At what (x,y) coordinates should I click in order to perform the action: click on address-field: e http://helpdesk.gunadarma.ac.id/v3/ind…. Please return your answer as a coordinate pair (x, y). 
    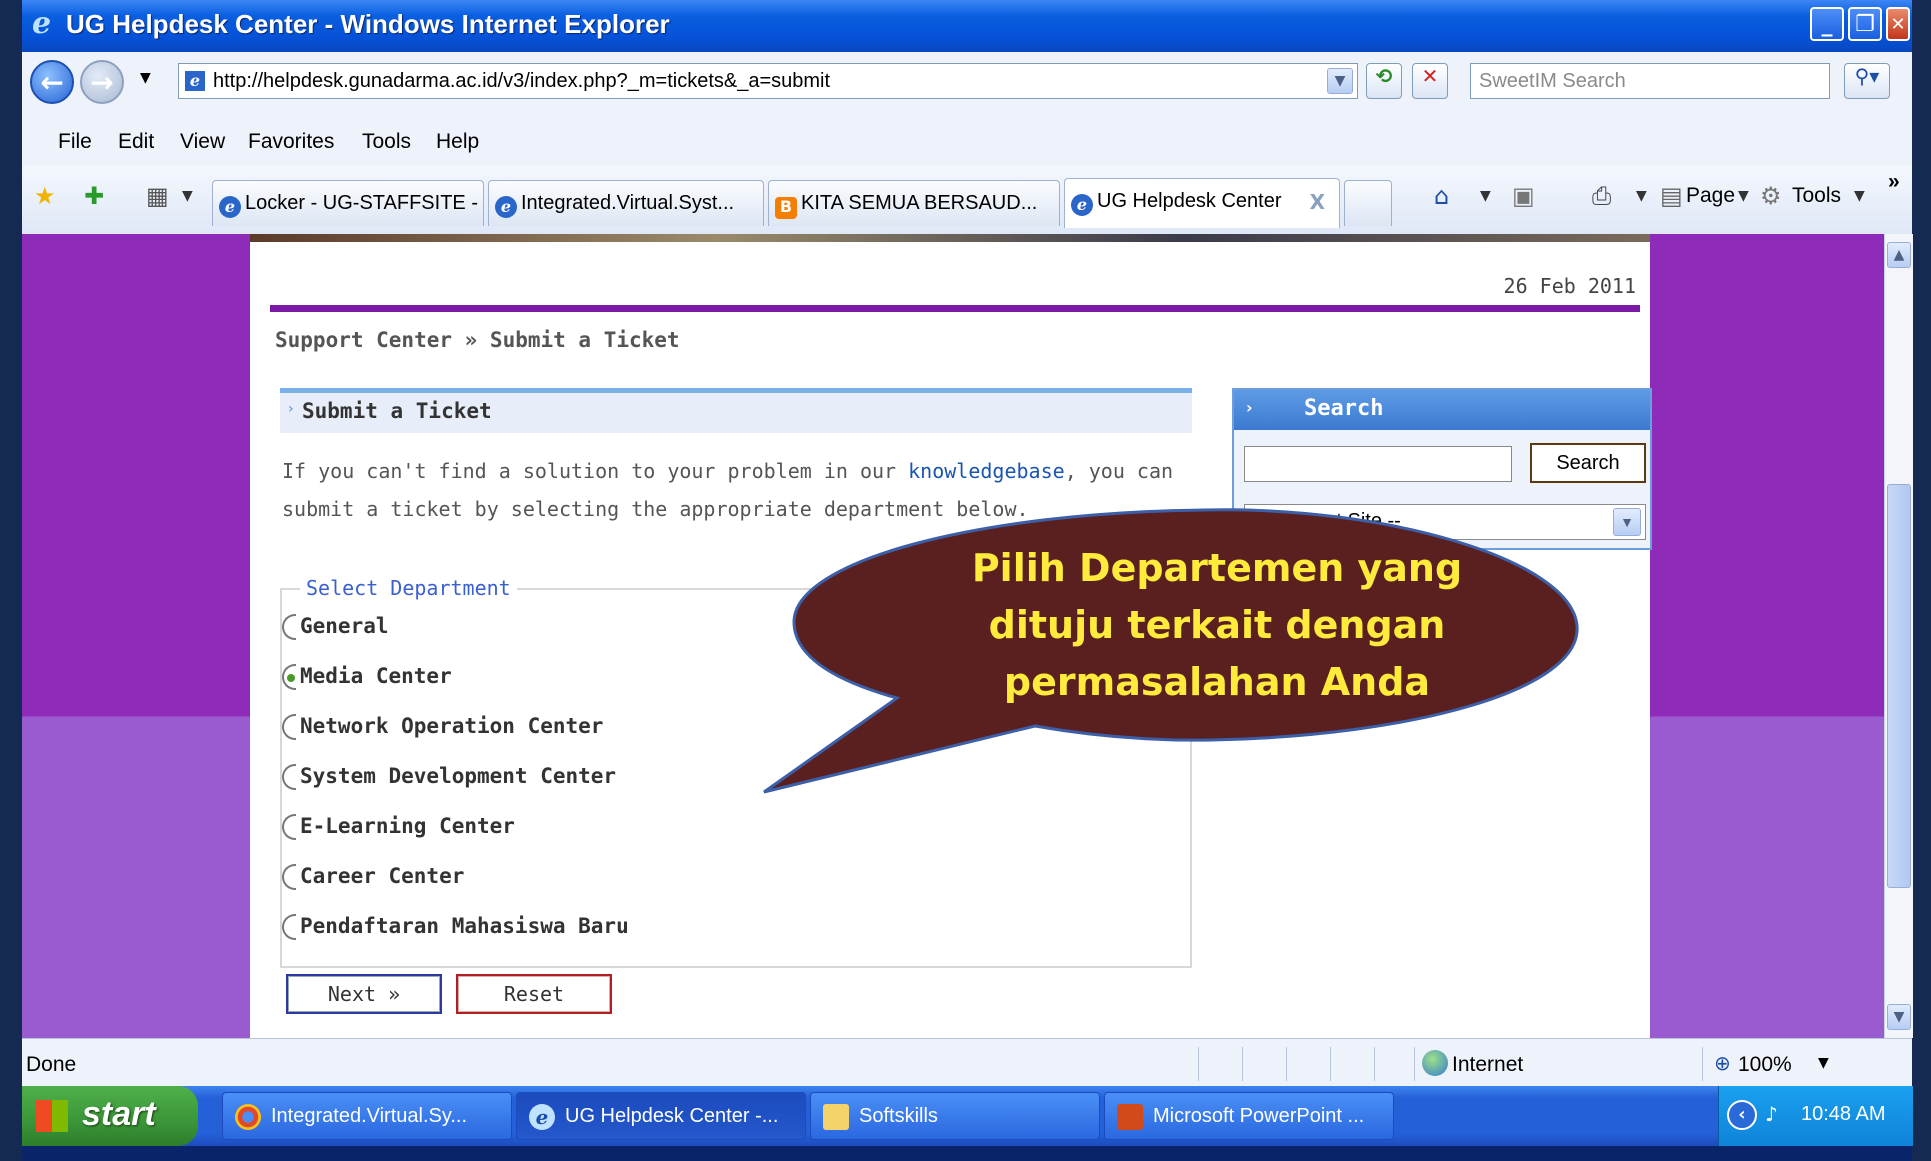
    Looking at the image, I should click on (768, 81).